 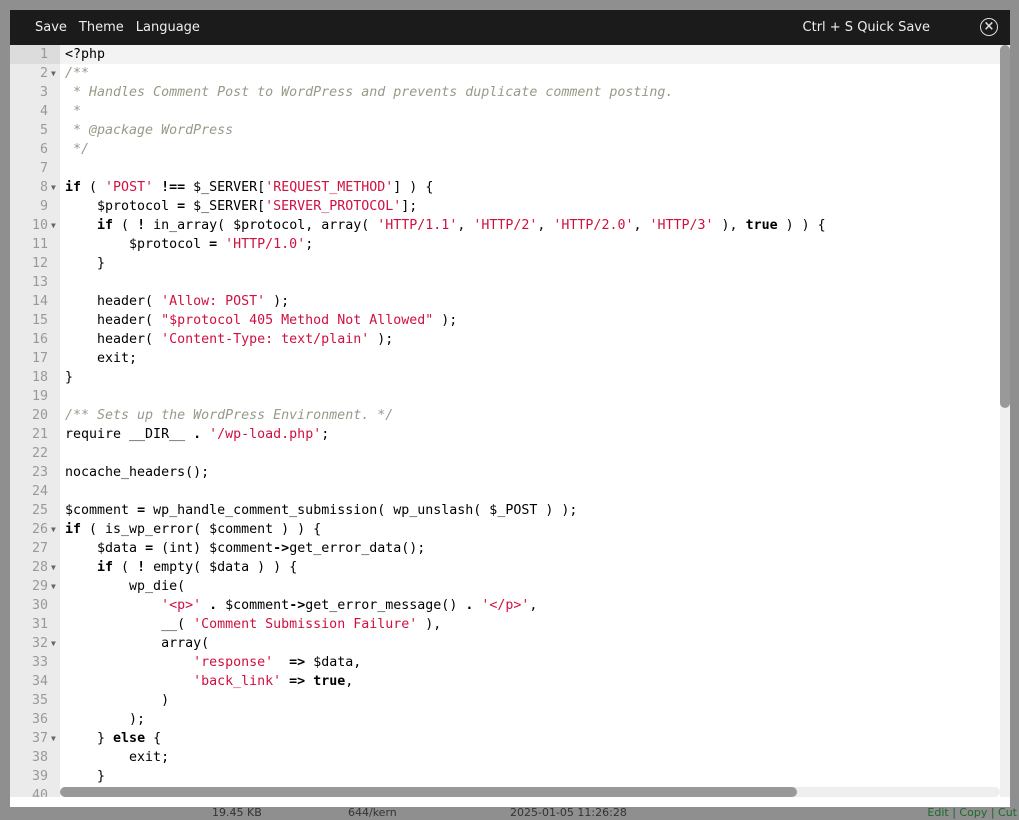 I want to click on line-number: 40, so click(x=39, y=792).